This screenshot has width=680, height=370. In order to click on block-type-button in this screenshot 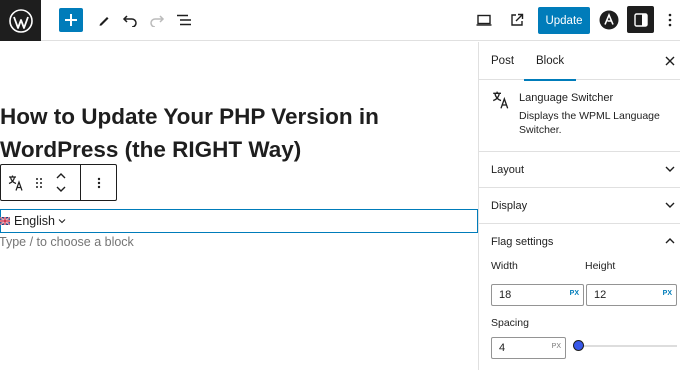, I will do `click(16, 183)`.